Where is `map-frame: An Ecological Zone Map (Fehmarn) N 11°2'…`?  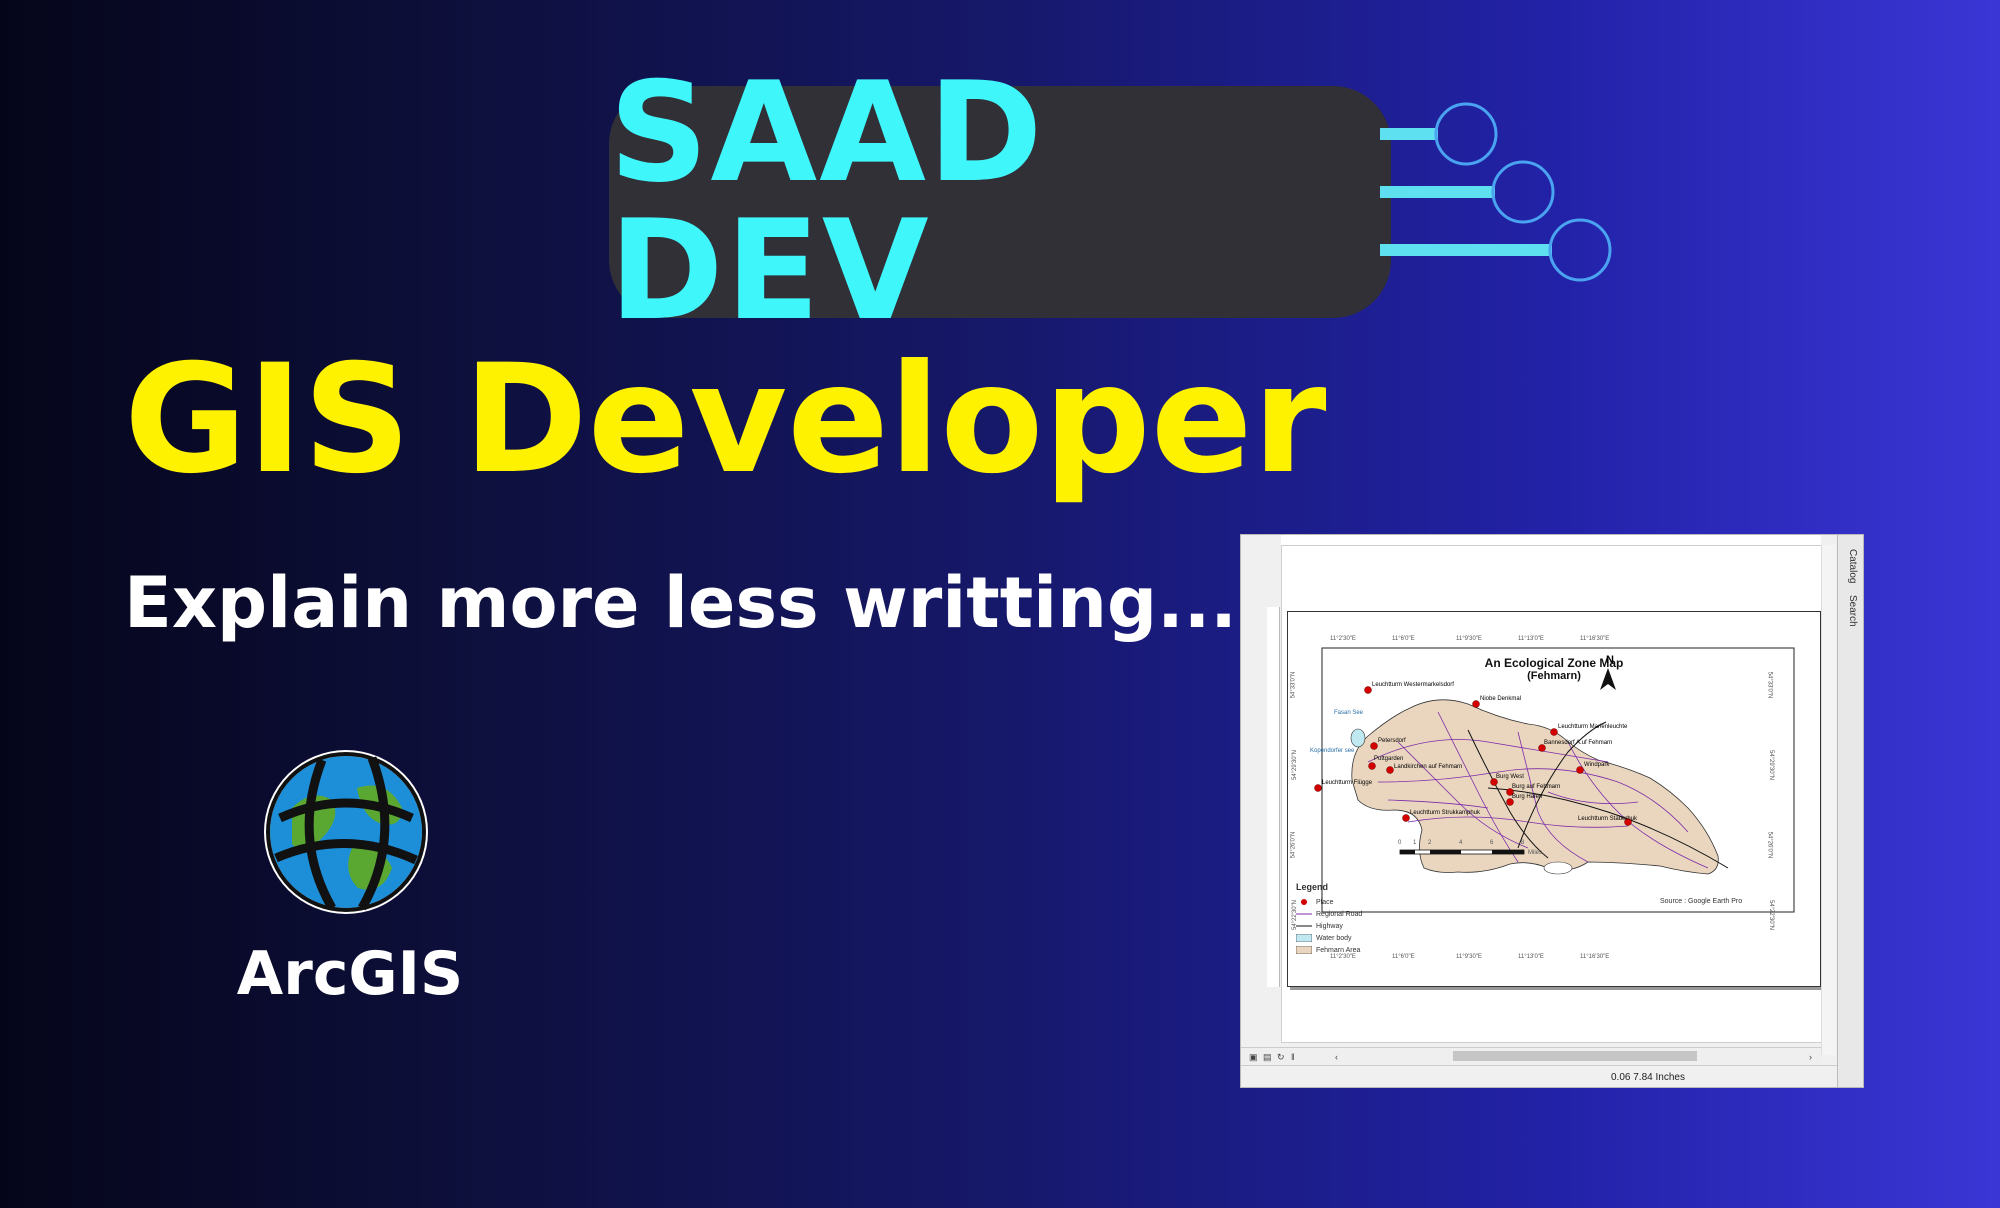 map-frame: An Ecological Zone Map (Fehmarn) N 11°2'… is located at coordinates (1554, 799).